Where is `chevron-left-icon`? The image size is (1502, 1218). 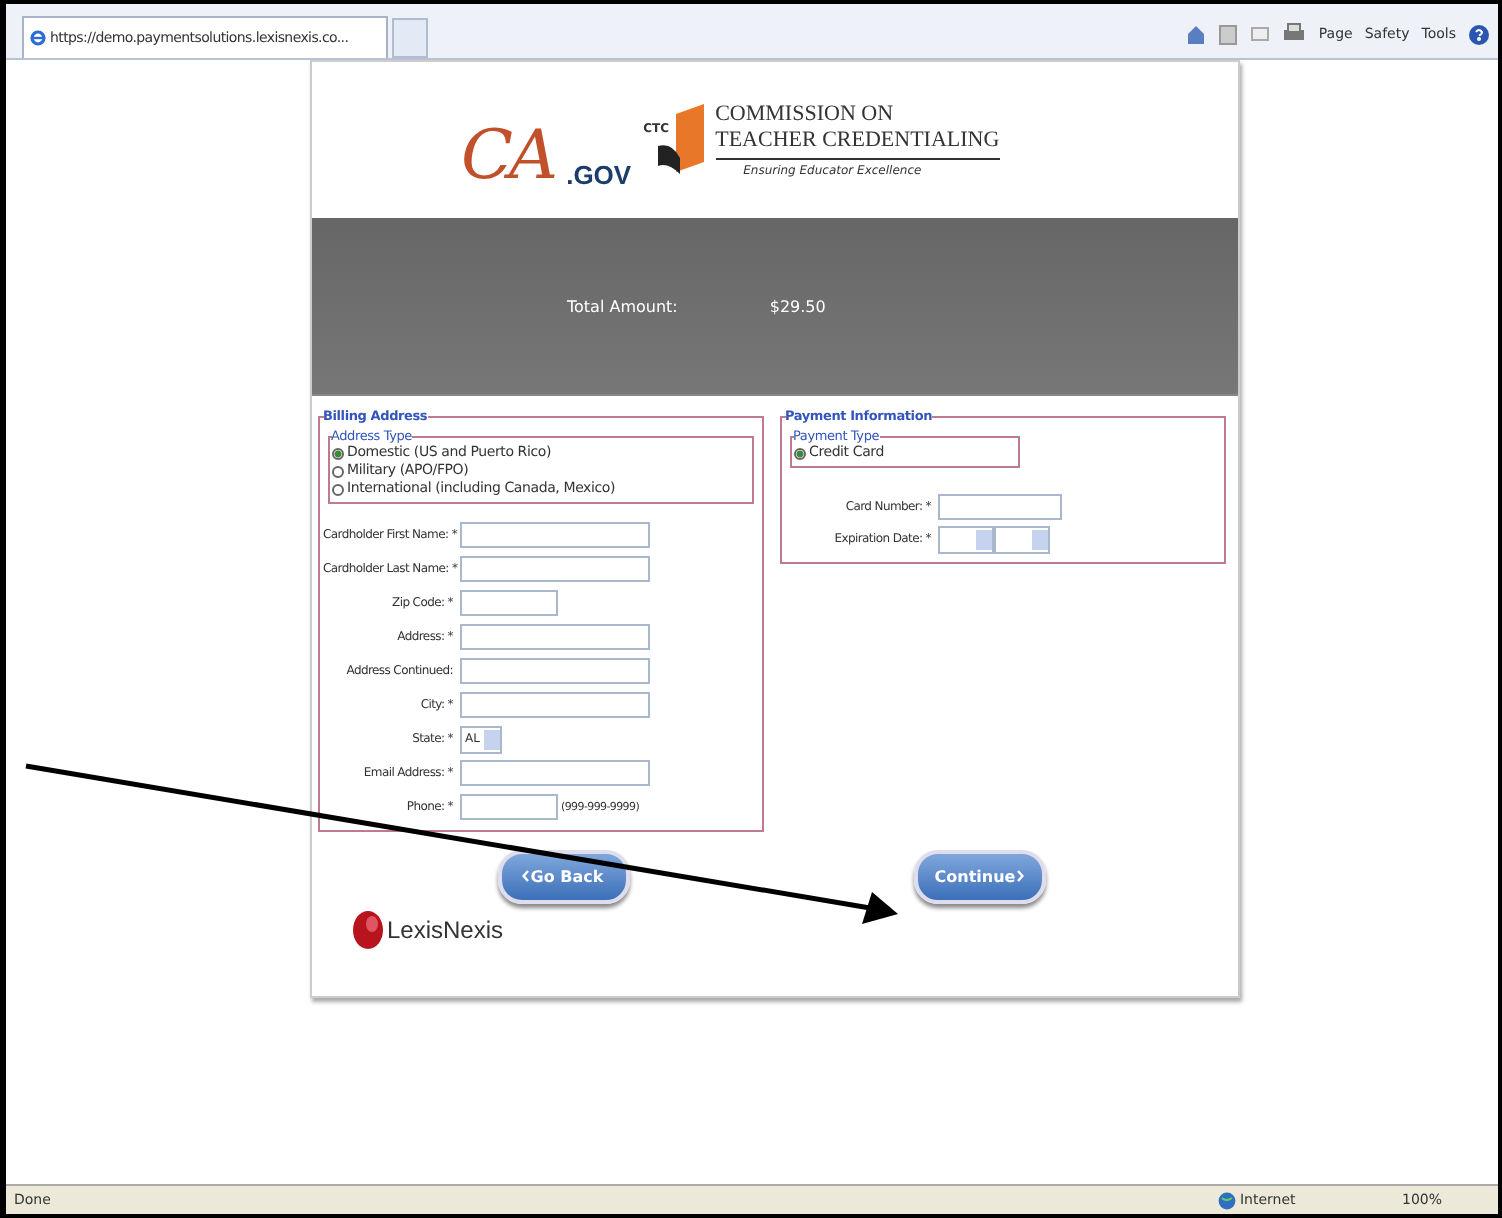
chevron-left-icon is located at coordinates (526, 876).